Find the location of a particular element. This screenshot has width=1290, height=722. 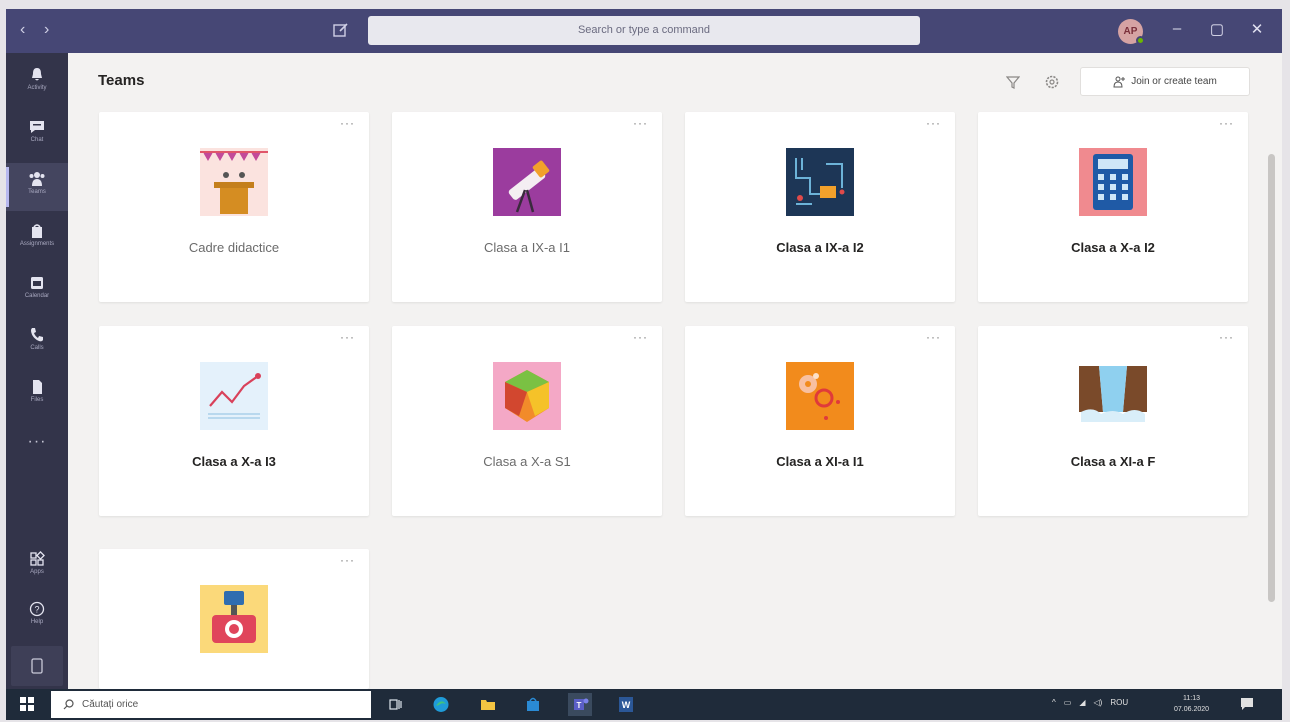

calendar-icon is located at coordinates (37, 283).